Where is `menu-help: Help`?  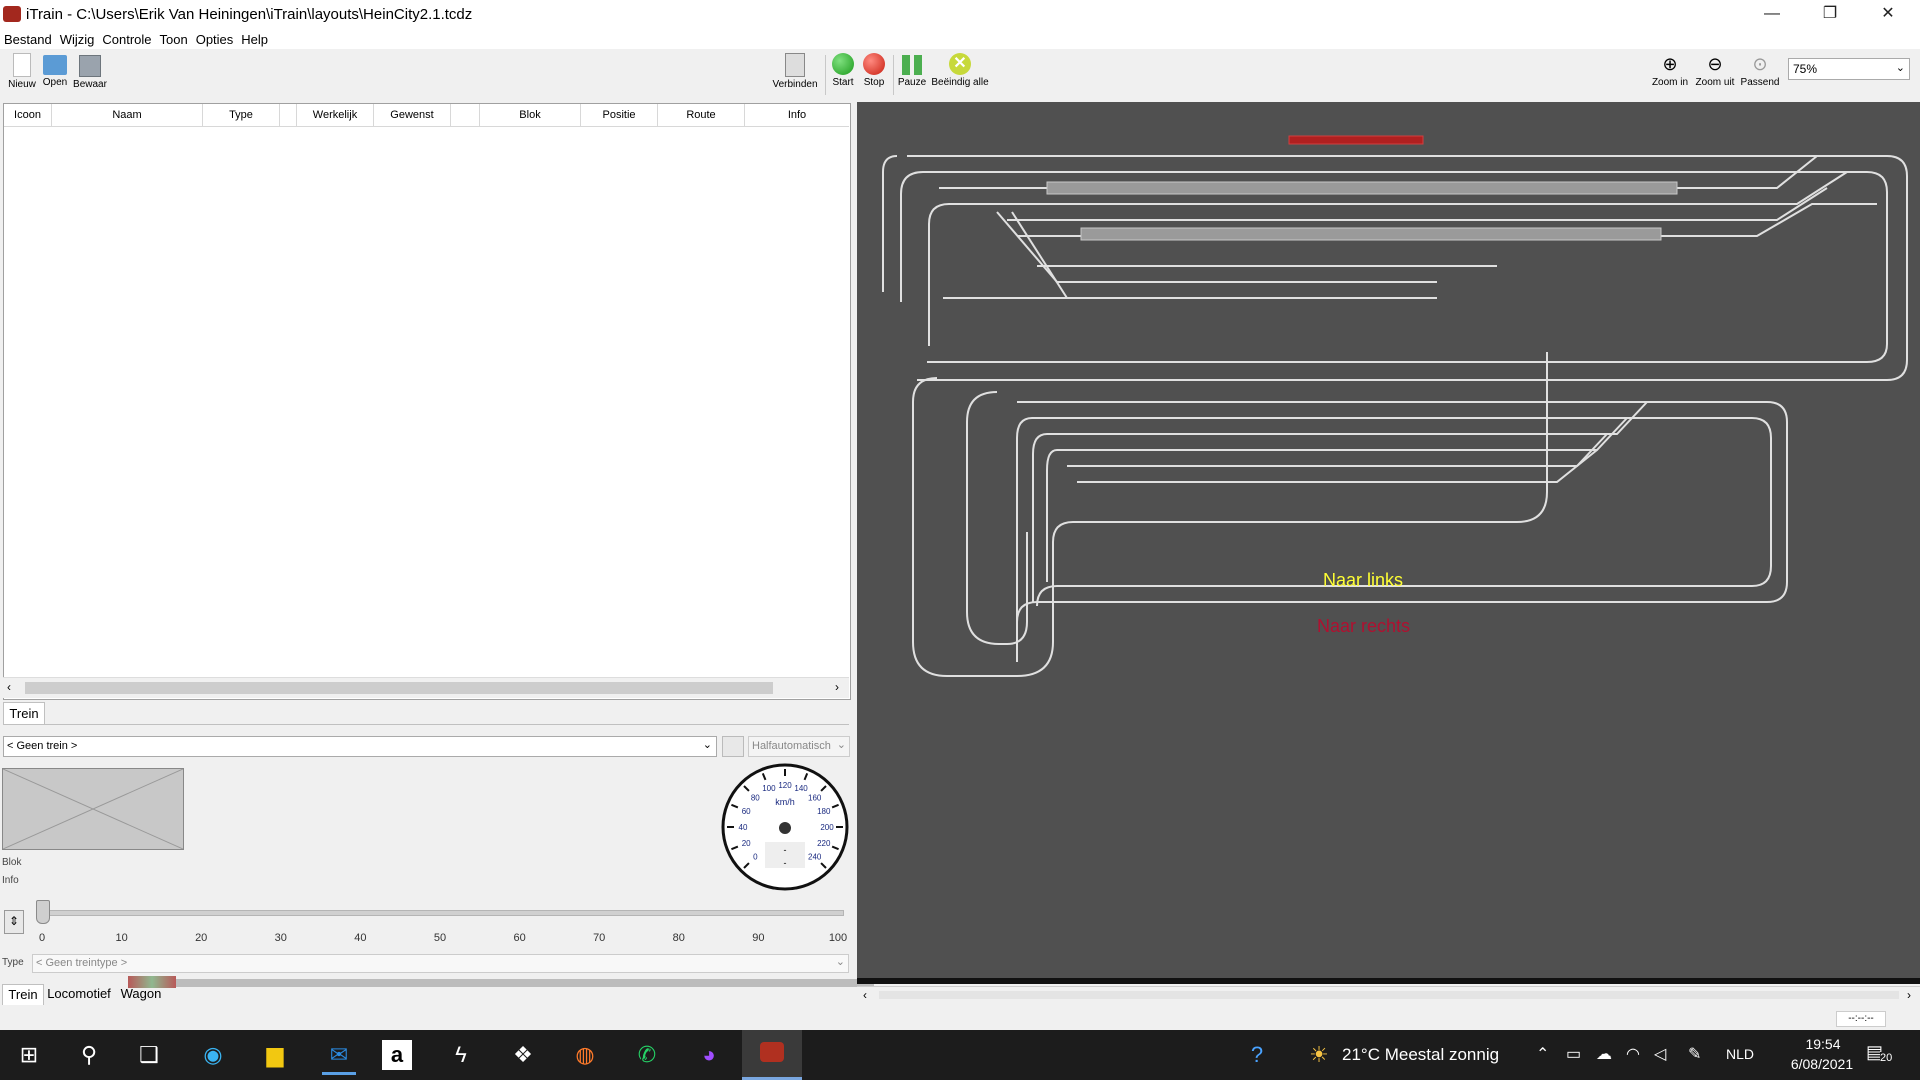 menu-help: Help is located at coordinates (254, 39).